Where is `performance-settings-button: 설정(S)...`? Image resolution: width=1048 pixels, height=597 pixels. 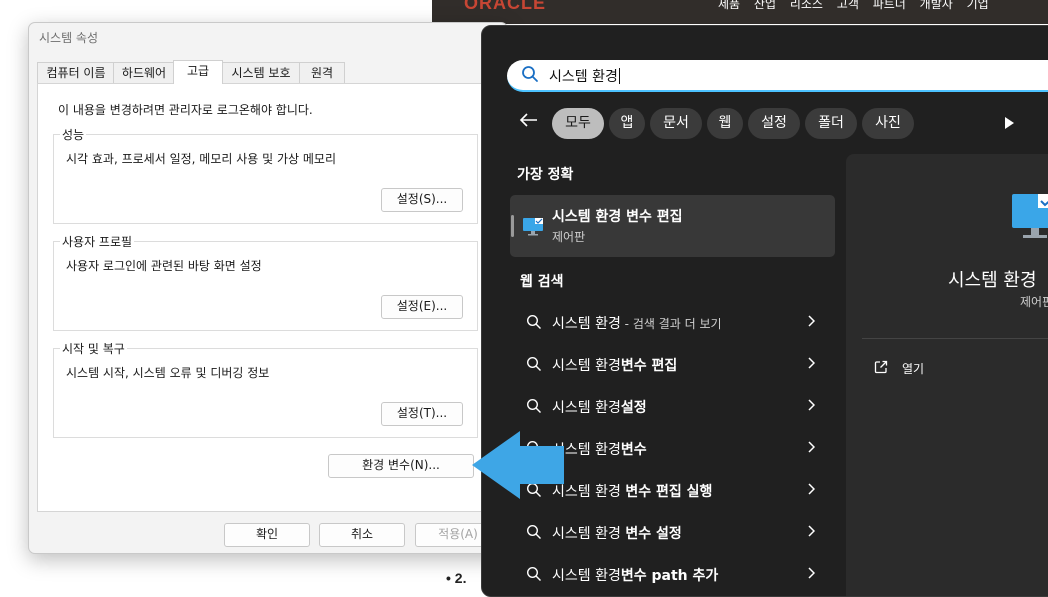 performance-settings-button: 설정(S)... is located at coordinates (422, 200).